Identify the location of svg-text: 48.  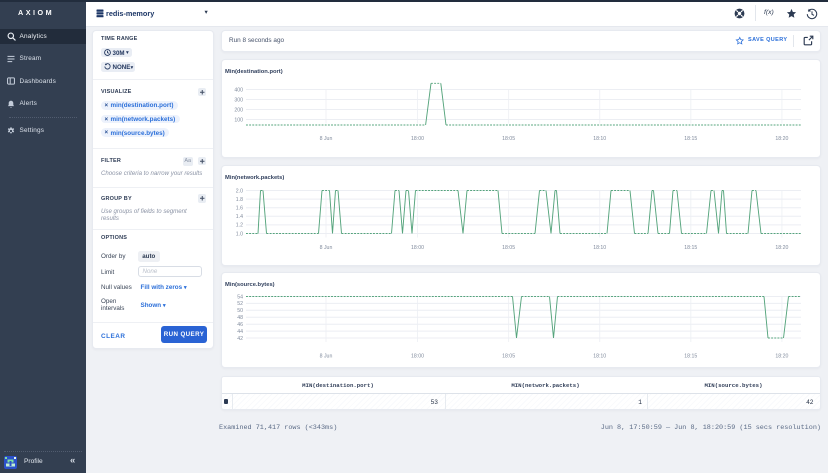
(240, 318).